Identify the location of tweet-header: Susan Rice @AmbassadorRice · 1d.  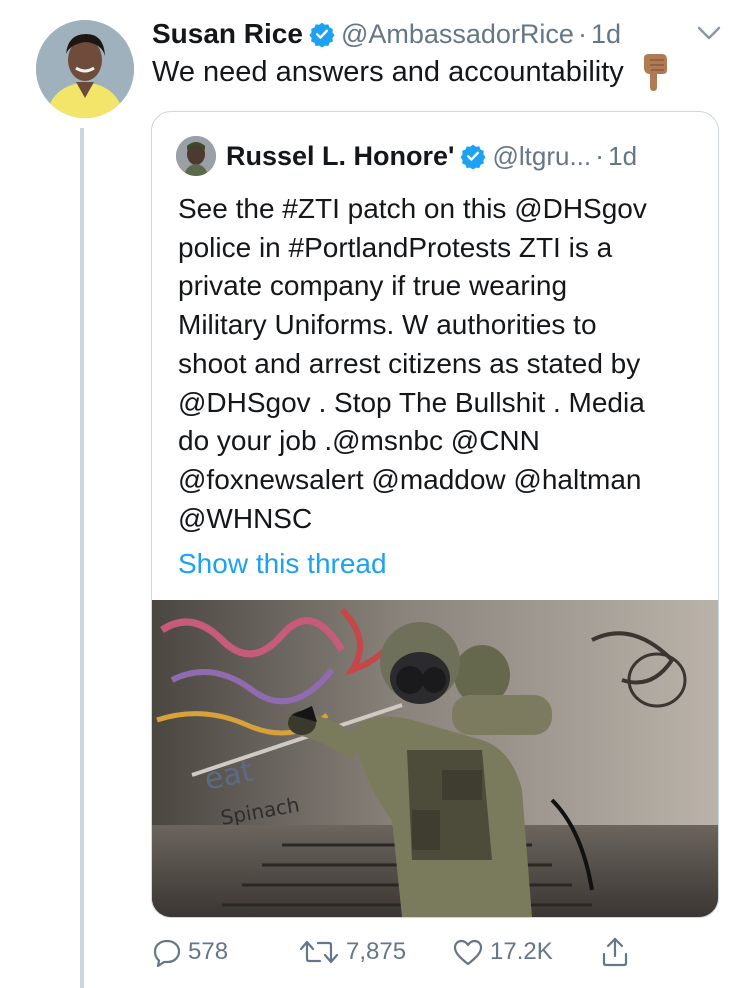
(386, 34).